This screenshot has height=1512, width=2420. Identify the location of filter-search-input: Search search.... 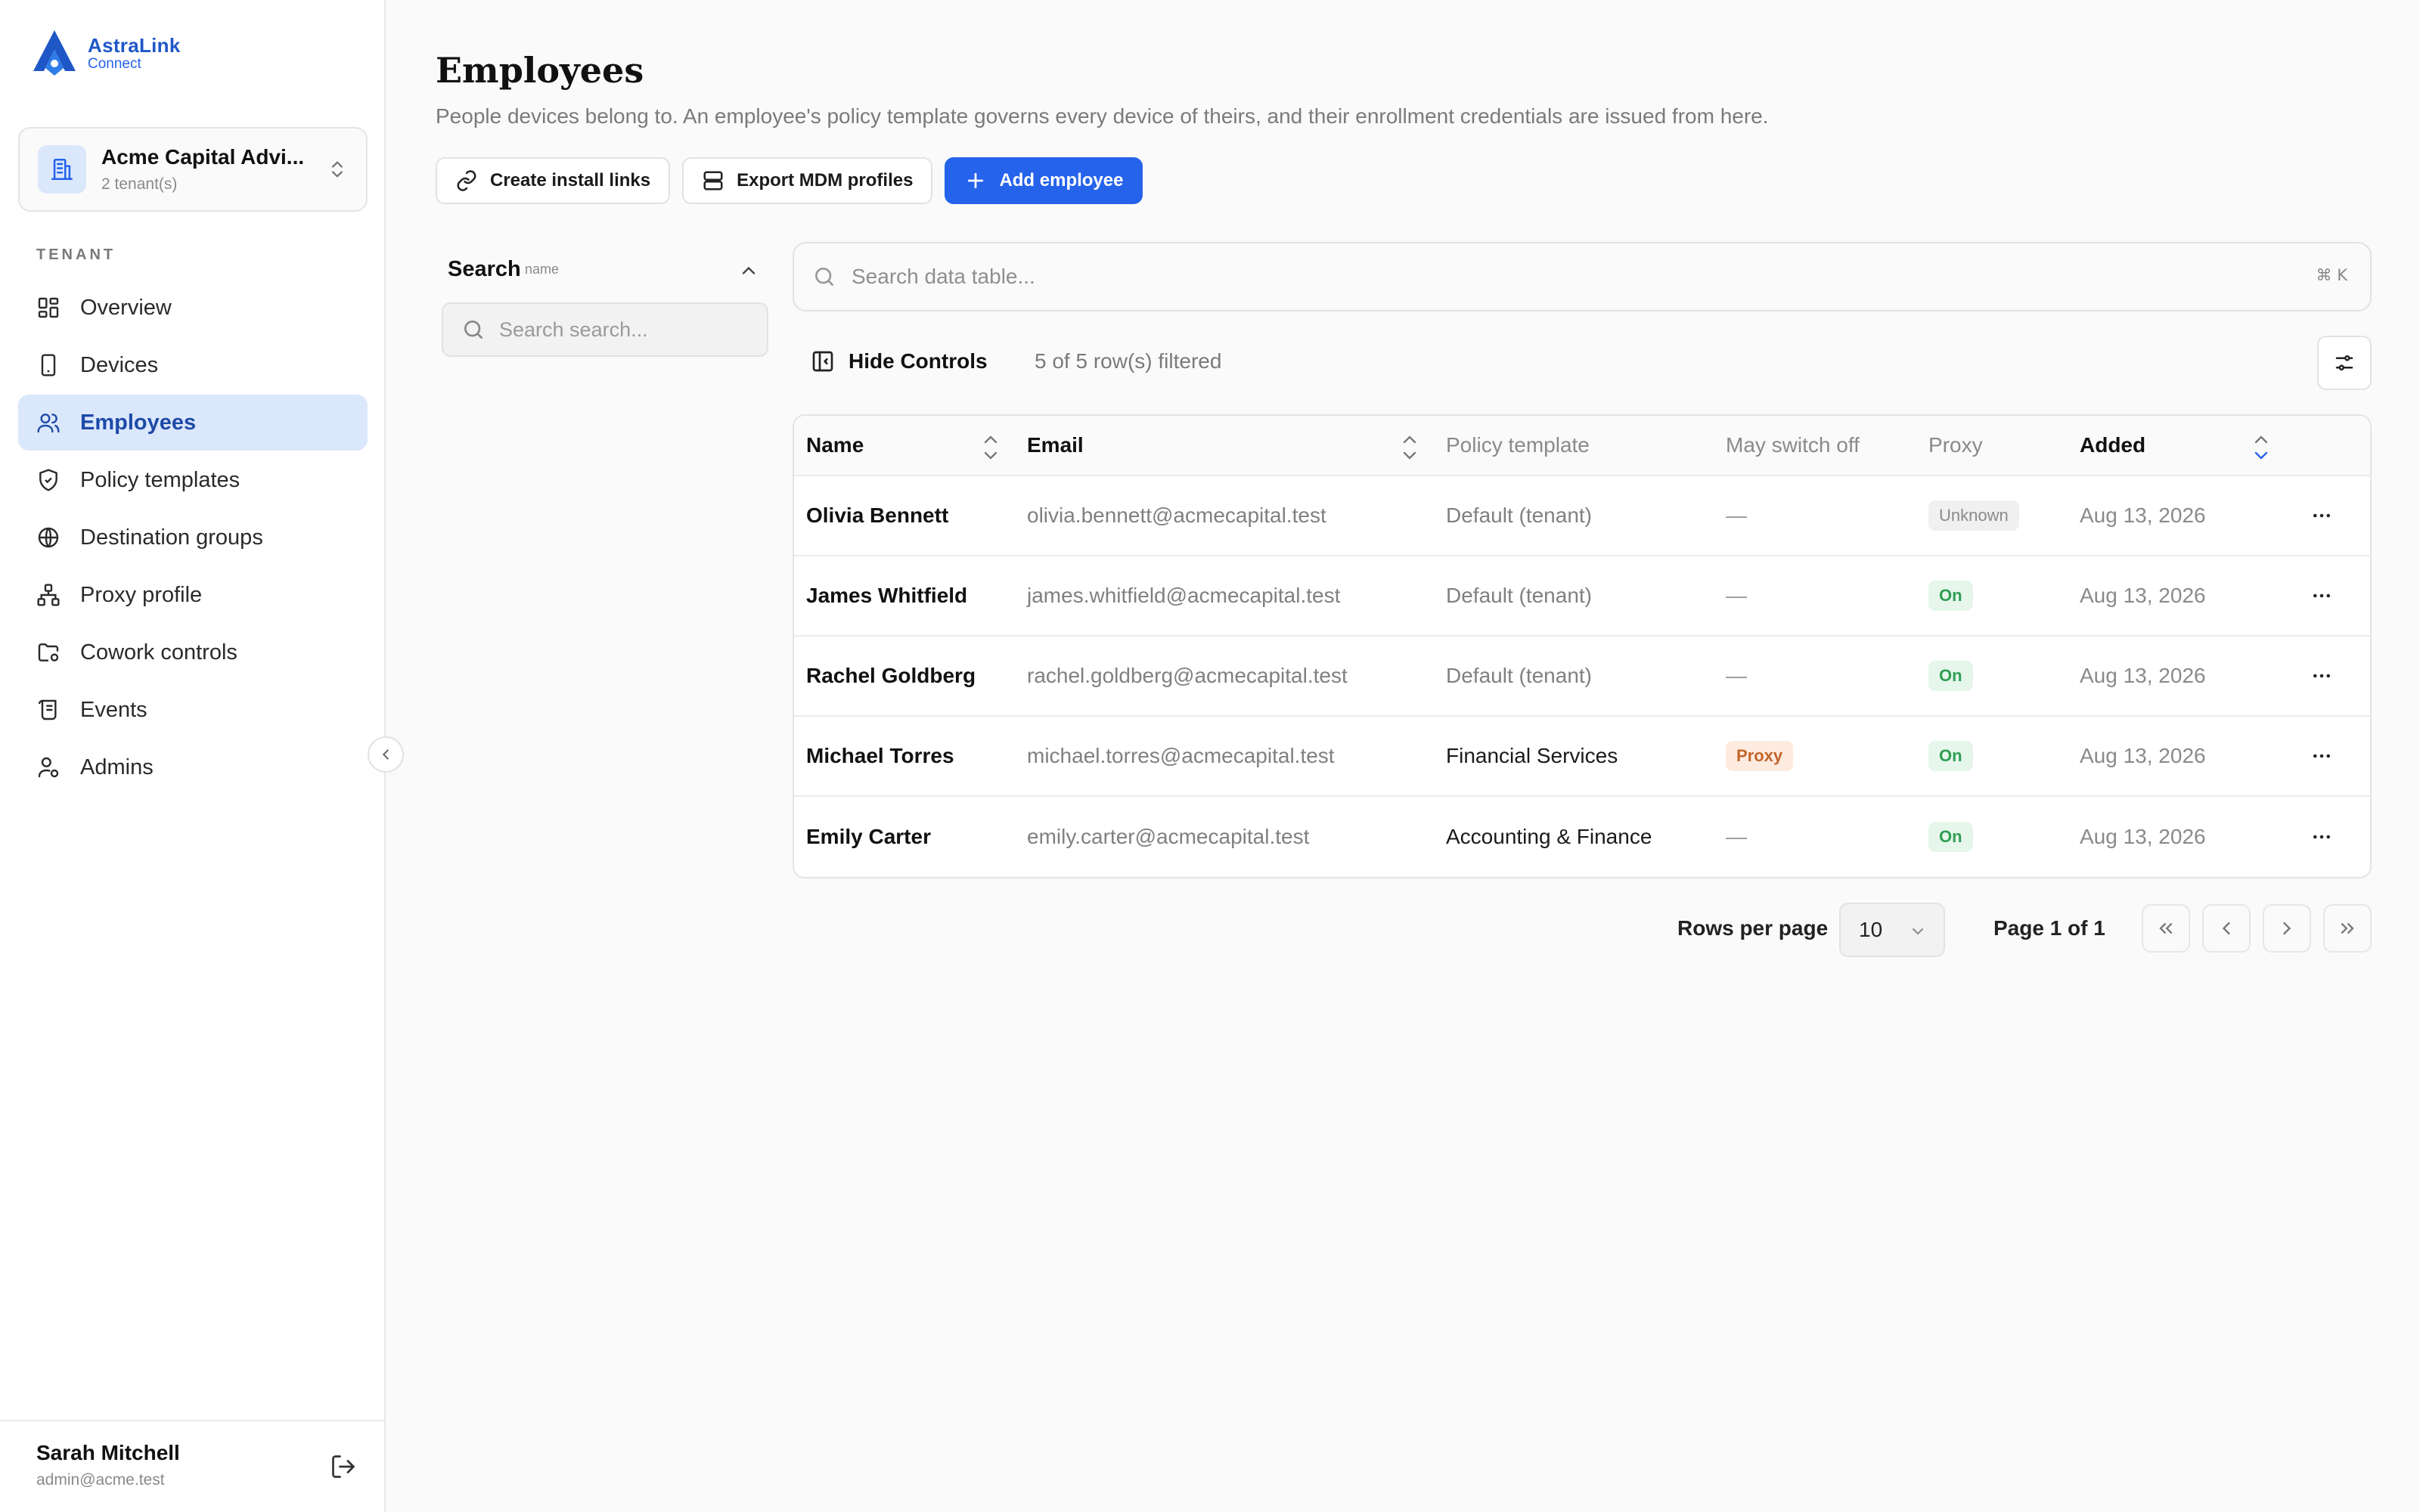
(605, 329).